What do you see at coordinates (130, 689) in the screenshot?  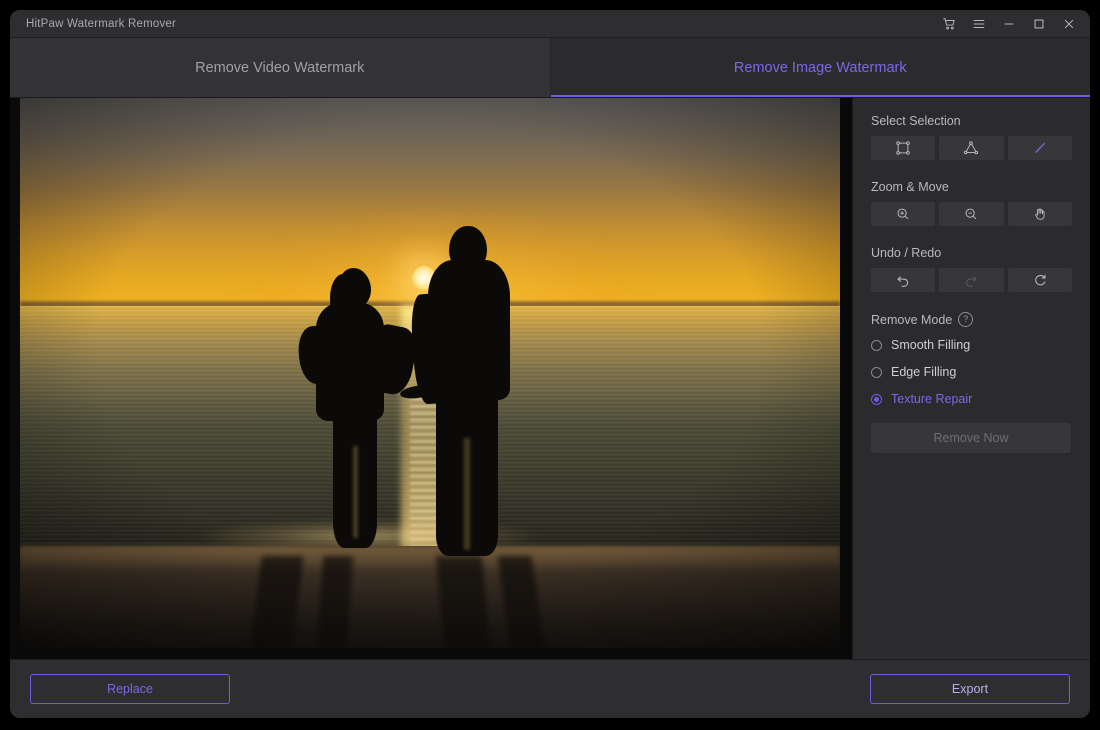 I see `replace-button: Replace` at bounding box center [130, 689].